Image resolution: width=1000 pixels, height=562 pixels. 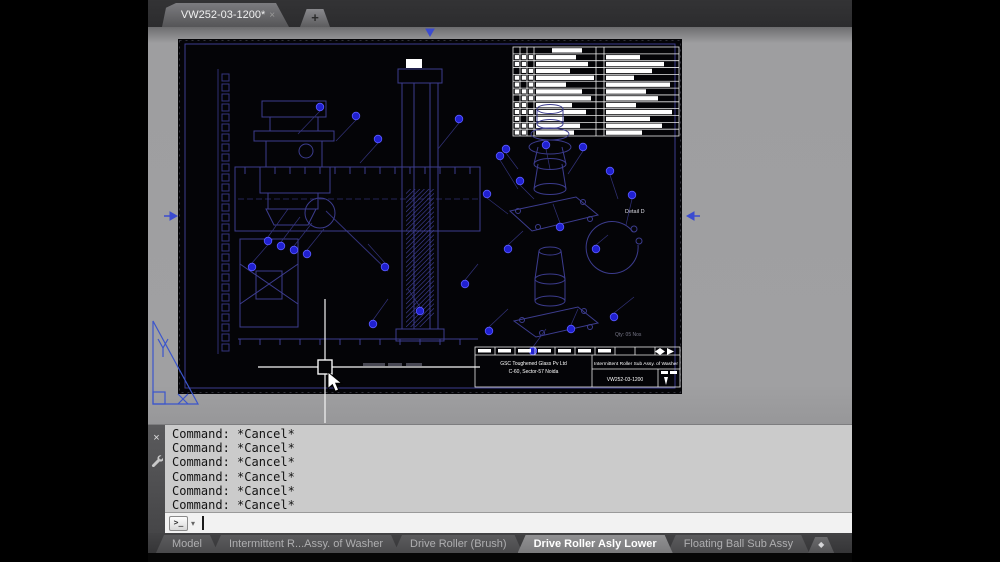 I want to click on bottom-strip, so click(x=500, y=557).